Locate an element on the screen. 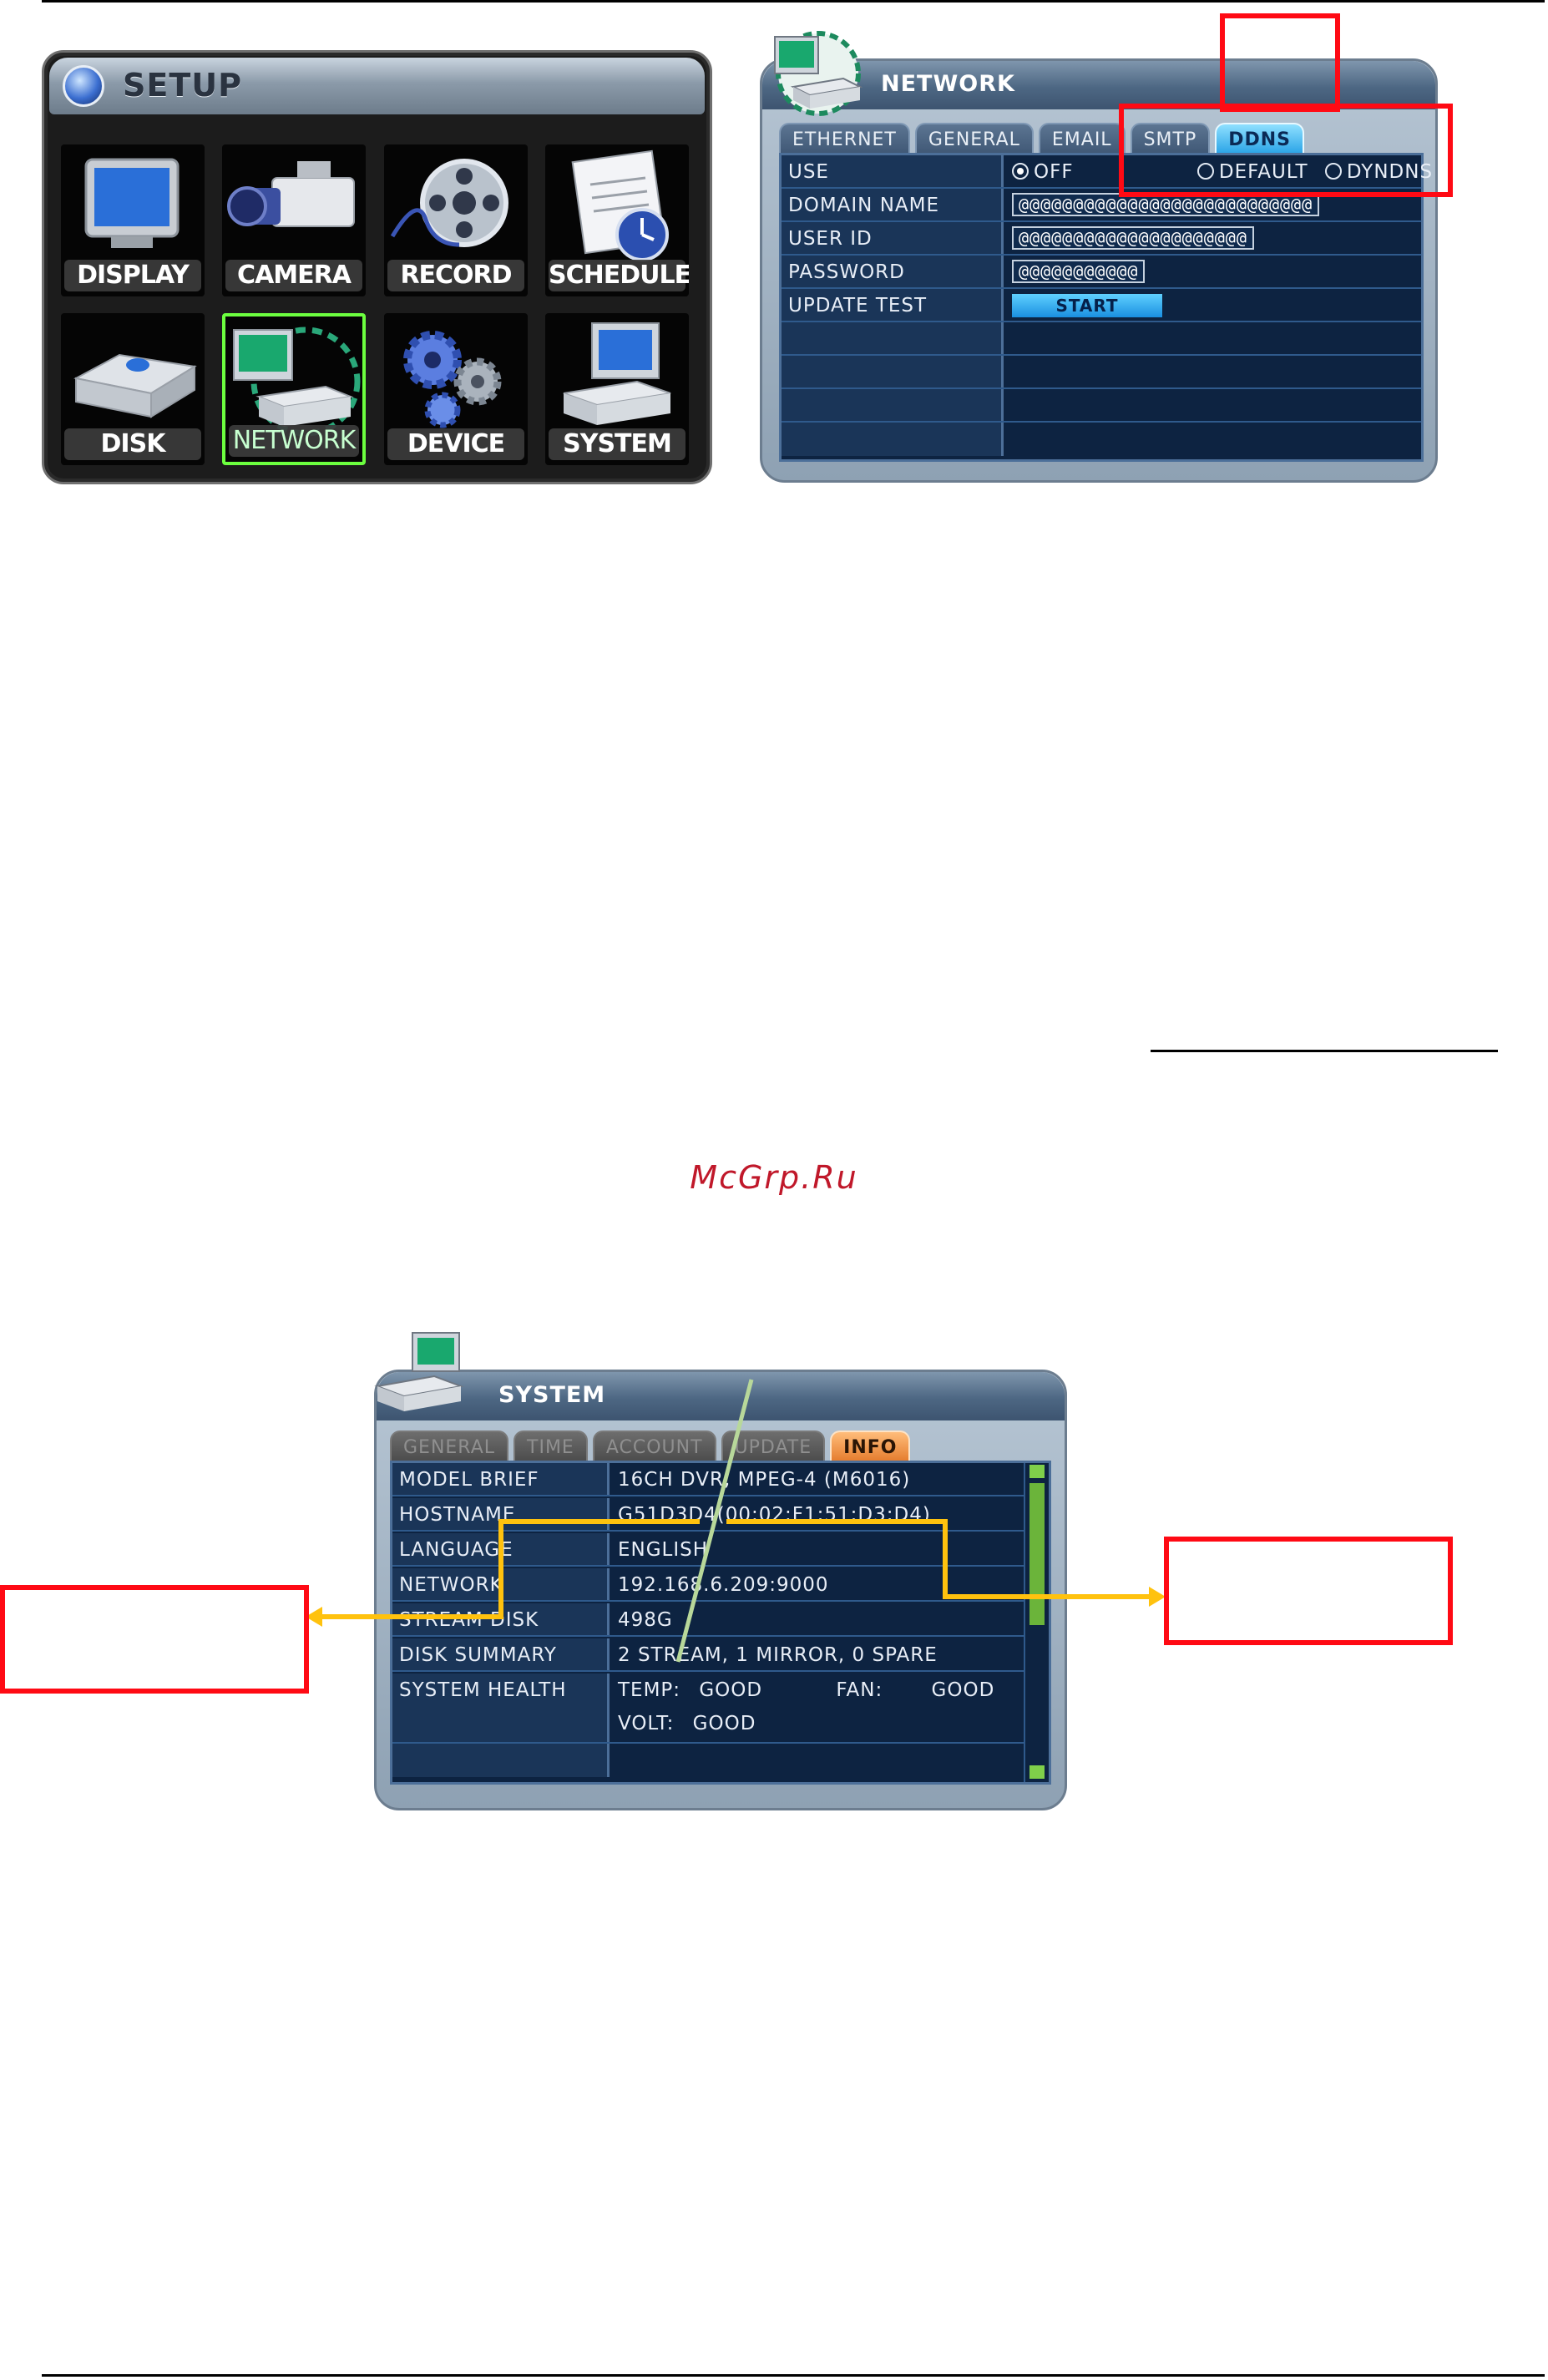 The width and height of the screenshot is (1548, 2380). password-field: @@@@@@@@@@@ is located at coordinates (1079, 271).